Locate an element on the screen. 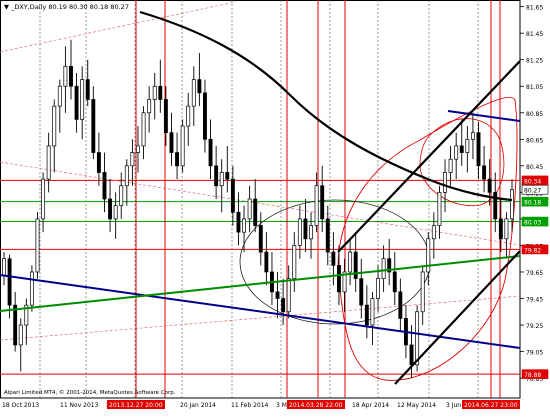 The height and width of the screenshot is (417, 550). price-label-80.03: 80.03 is located at coordinates (532, 223).